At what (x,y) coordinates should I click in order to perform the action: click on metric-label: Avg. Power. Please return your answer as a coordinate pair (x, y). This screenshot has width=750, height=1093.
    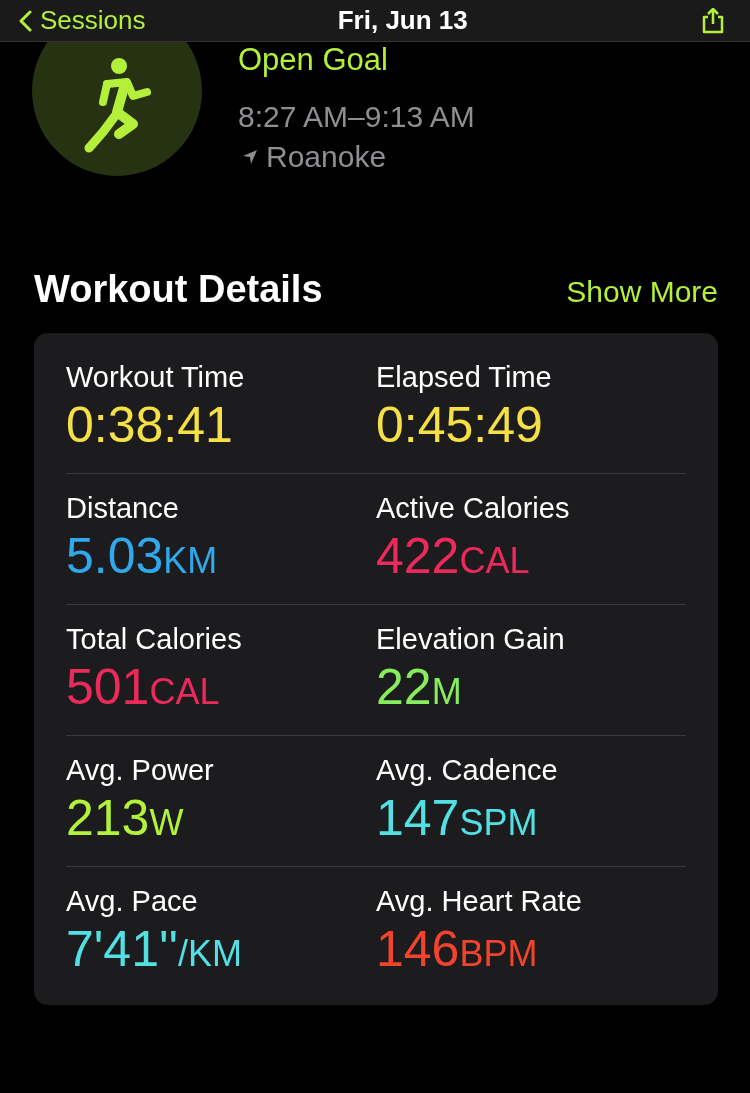
    Looking at the image, I should click on (140, 770).